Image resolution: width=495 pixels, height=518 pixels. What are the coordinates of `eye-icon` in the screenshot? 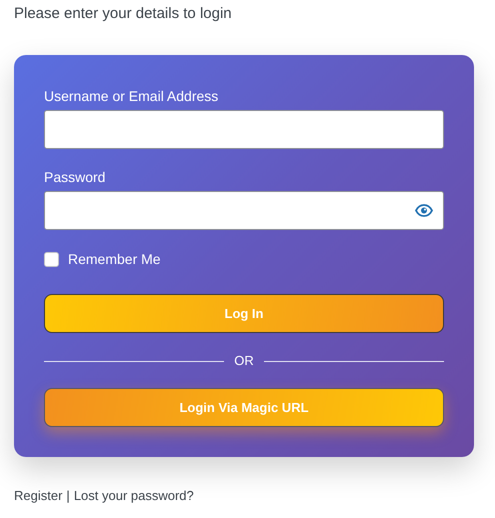 It's located at (424, 210).